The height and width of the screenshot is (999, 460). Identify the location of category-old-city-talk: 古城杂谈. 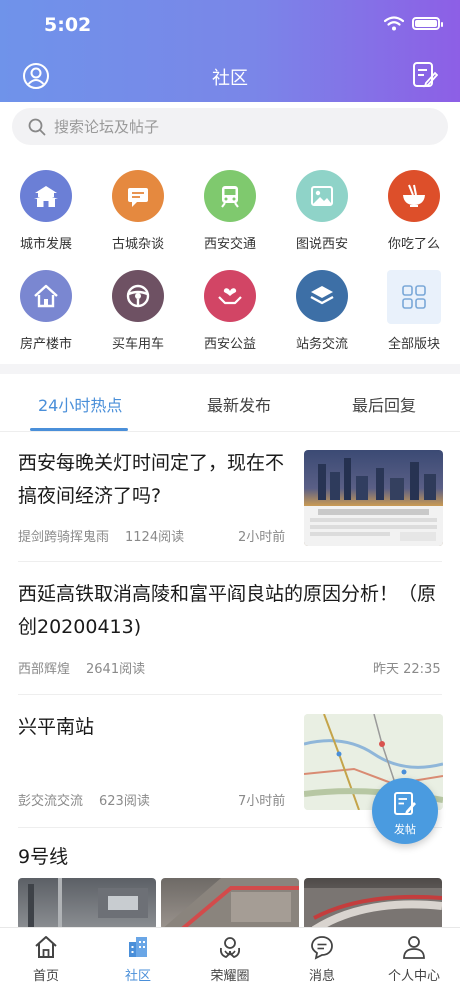
(138, 211).